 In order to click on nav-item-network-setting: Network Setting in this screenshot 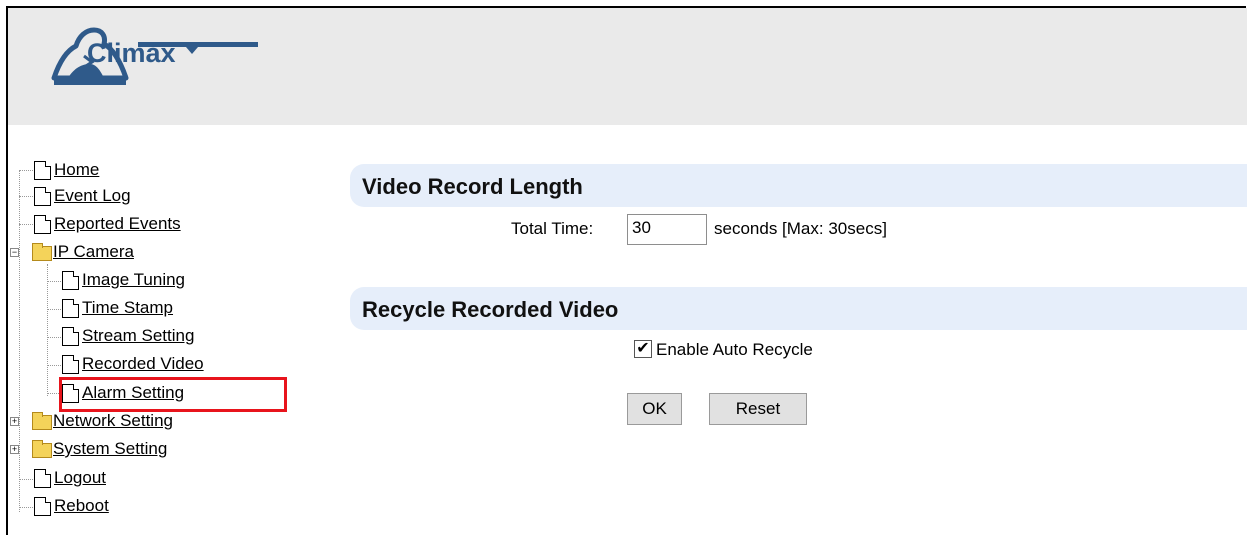, I will do `click(102, 421)`.